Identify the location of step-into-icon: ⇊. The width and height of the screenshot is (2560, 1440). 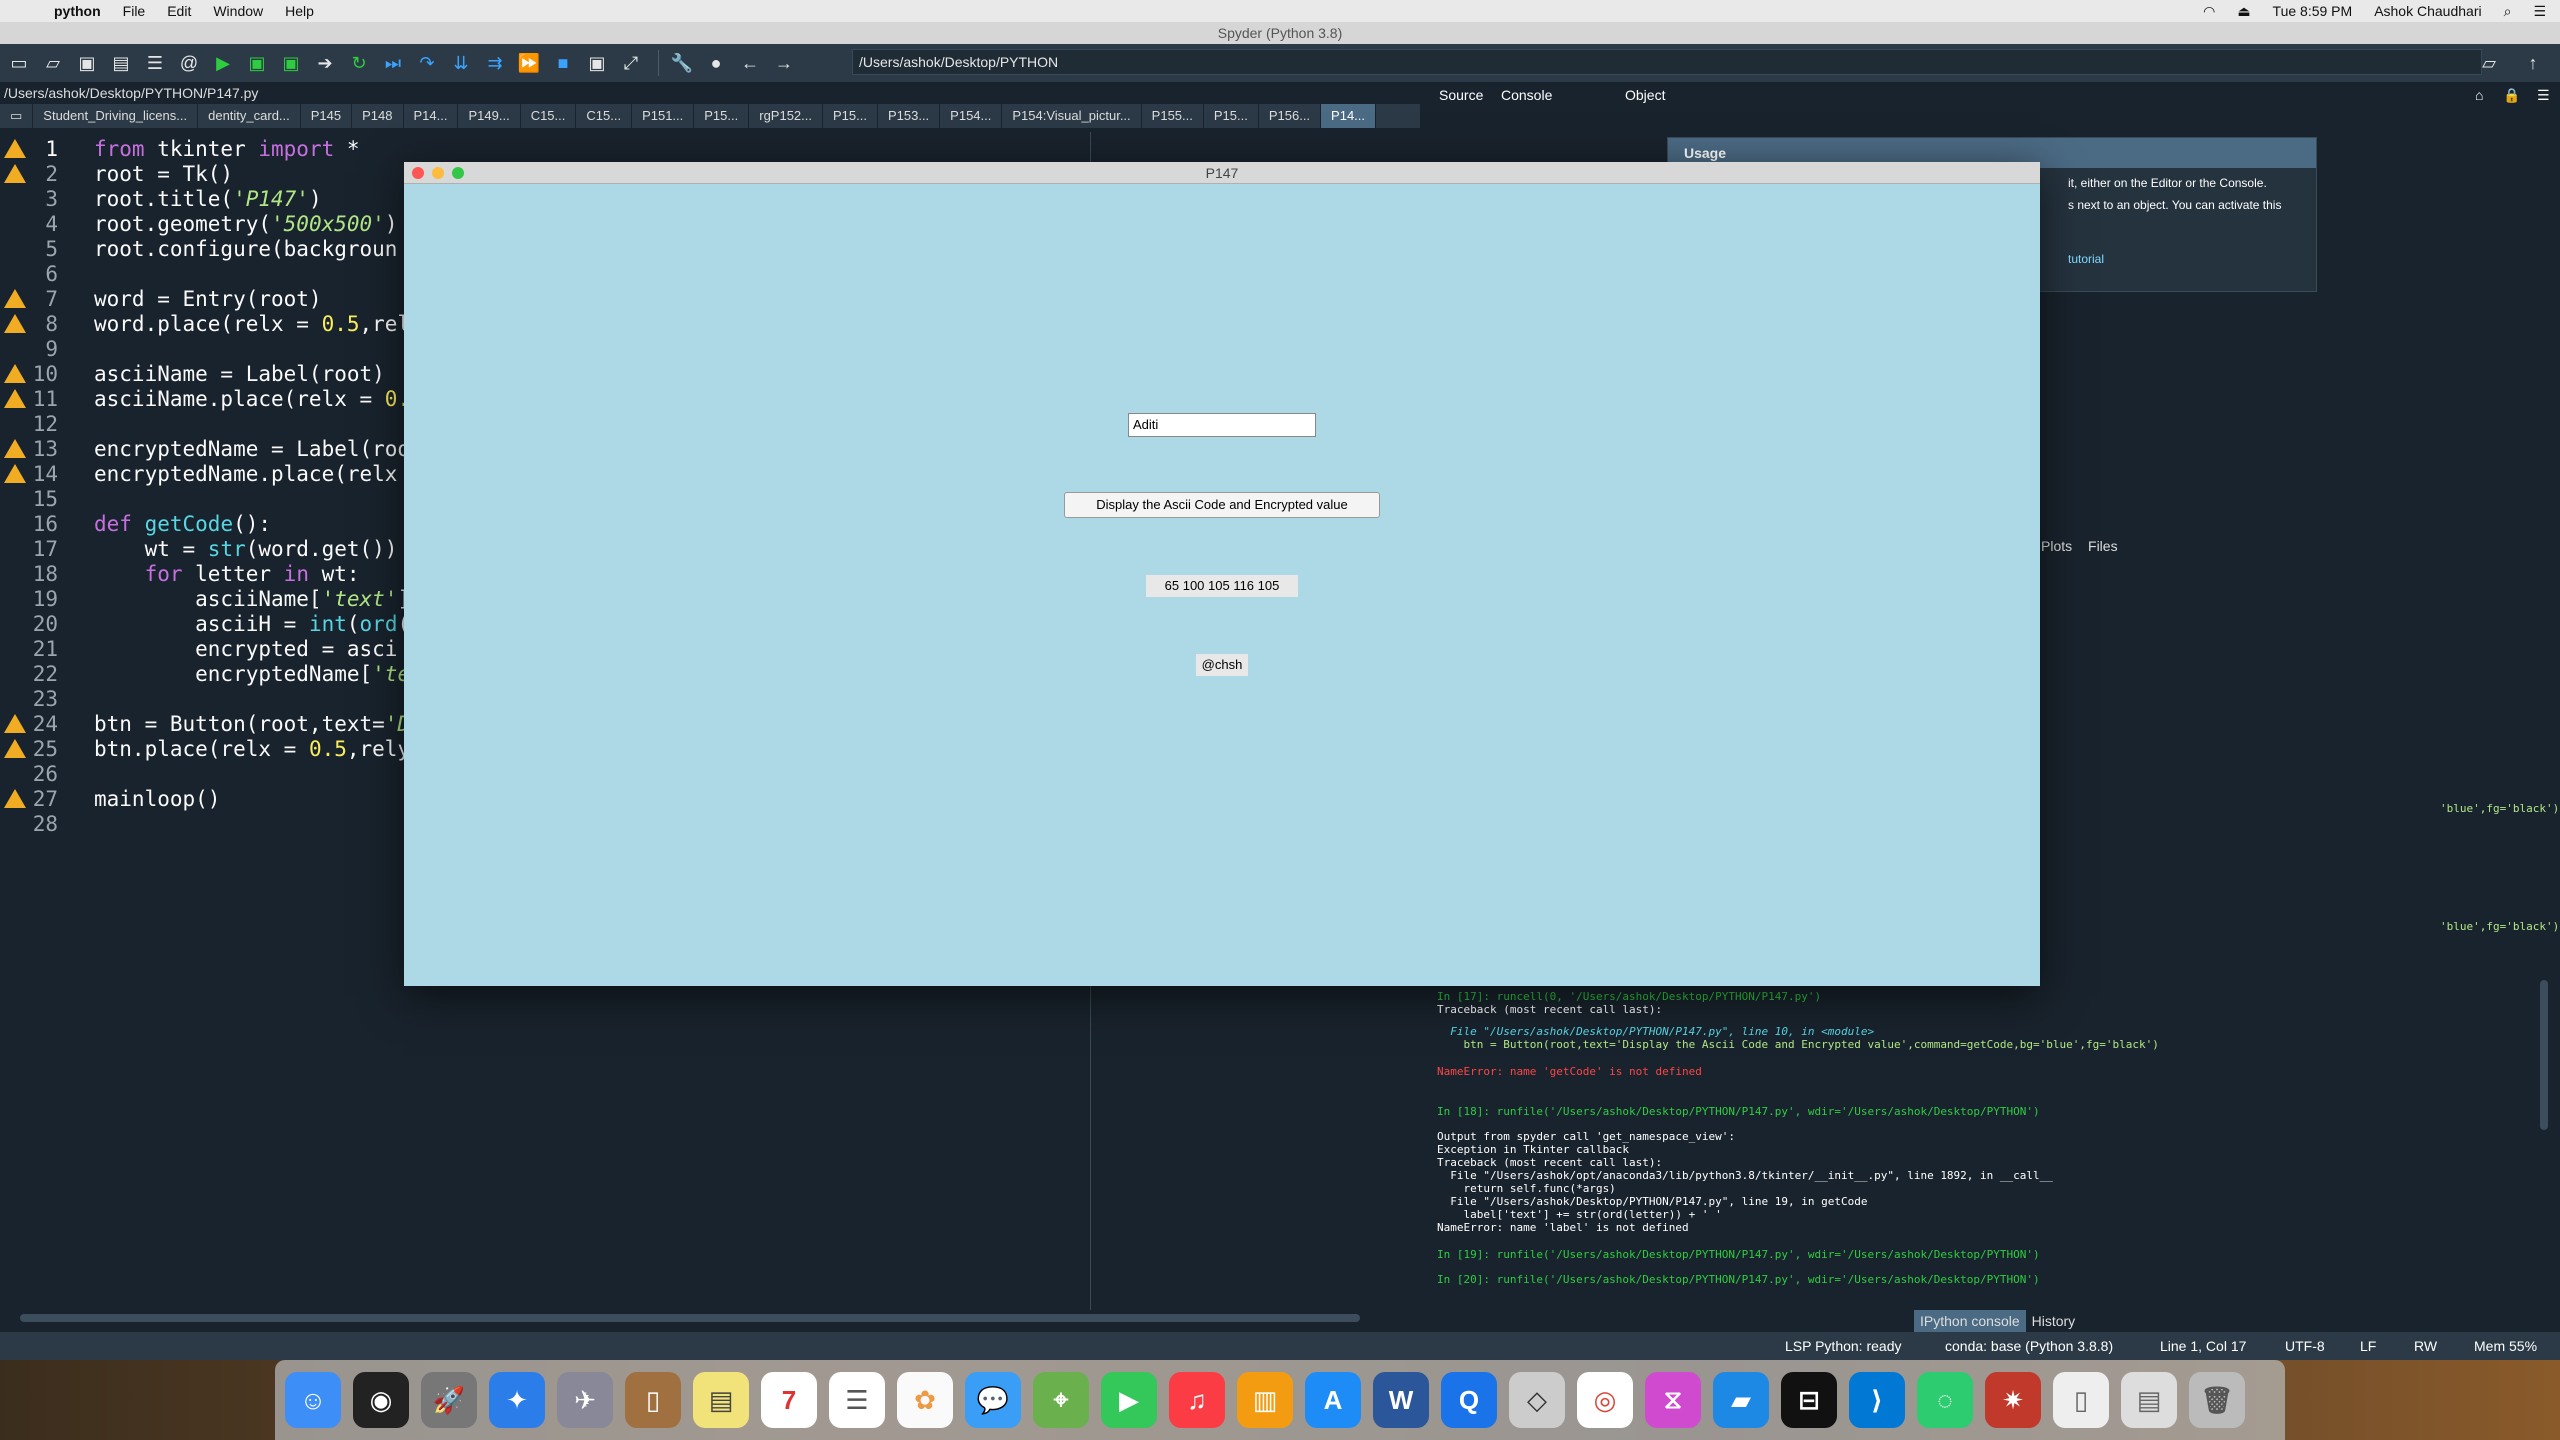
(461, 63).